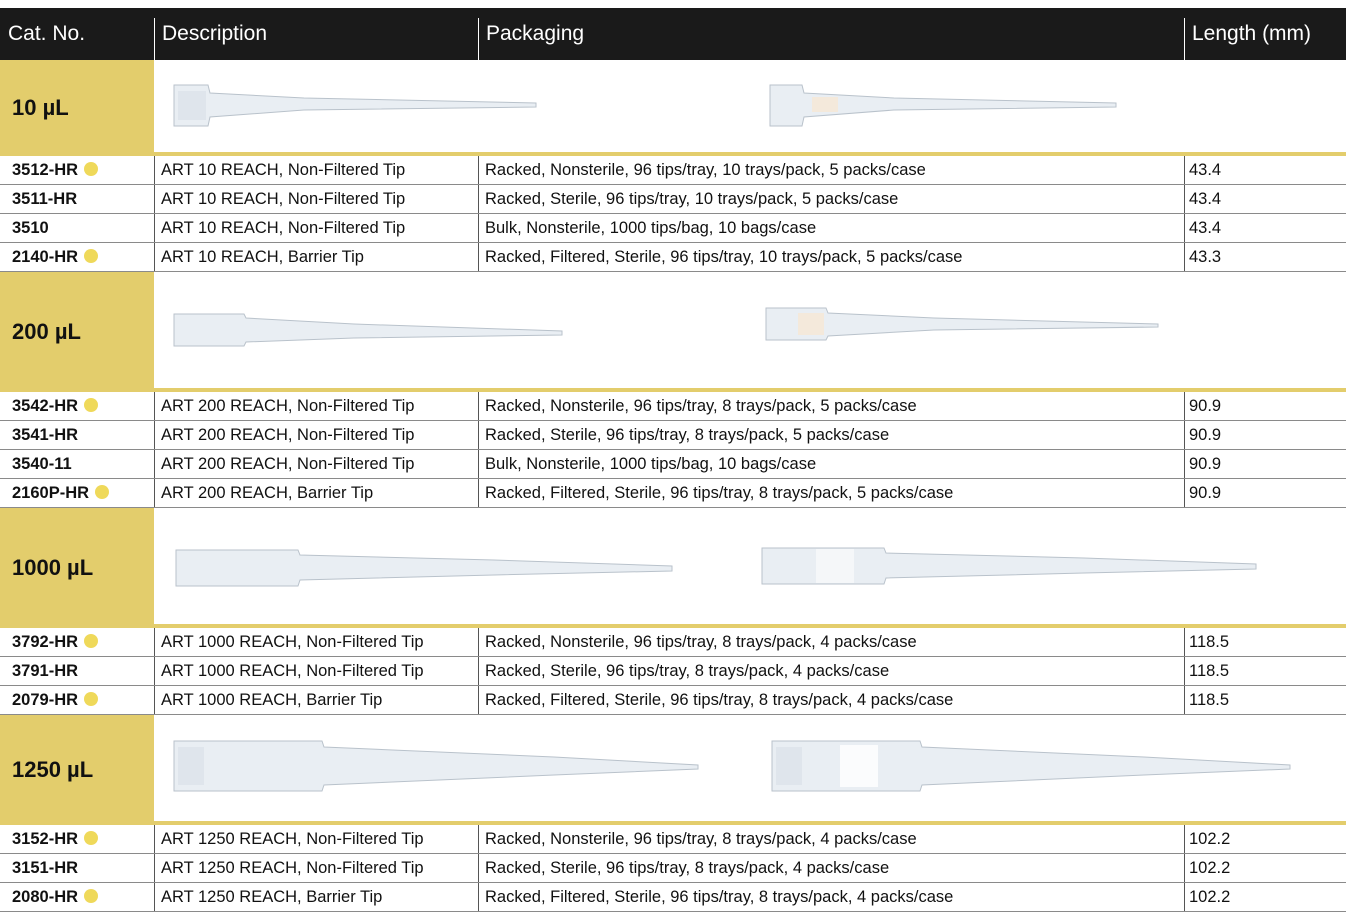 Image resolution: width=1346 pixels, height=912 pixels. Describe the element at coordinates (42, 464) in the screenshot. I see `cat-no: 3540-11` at that location.